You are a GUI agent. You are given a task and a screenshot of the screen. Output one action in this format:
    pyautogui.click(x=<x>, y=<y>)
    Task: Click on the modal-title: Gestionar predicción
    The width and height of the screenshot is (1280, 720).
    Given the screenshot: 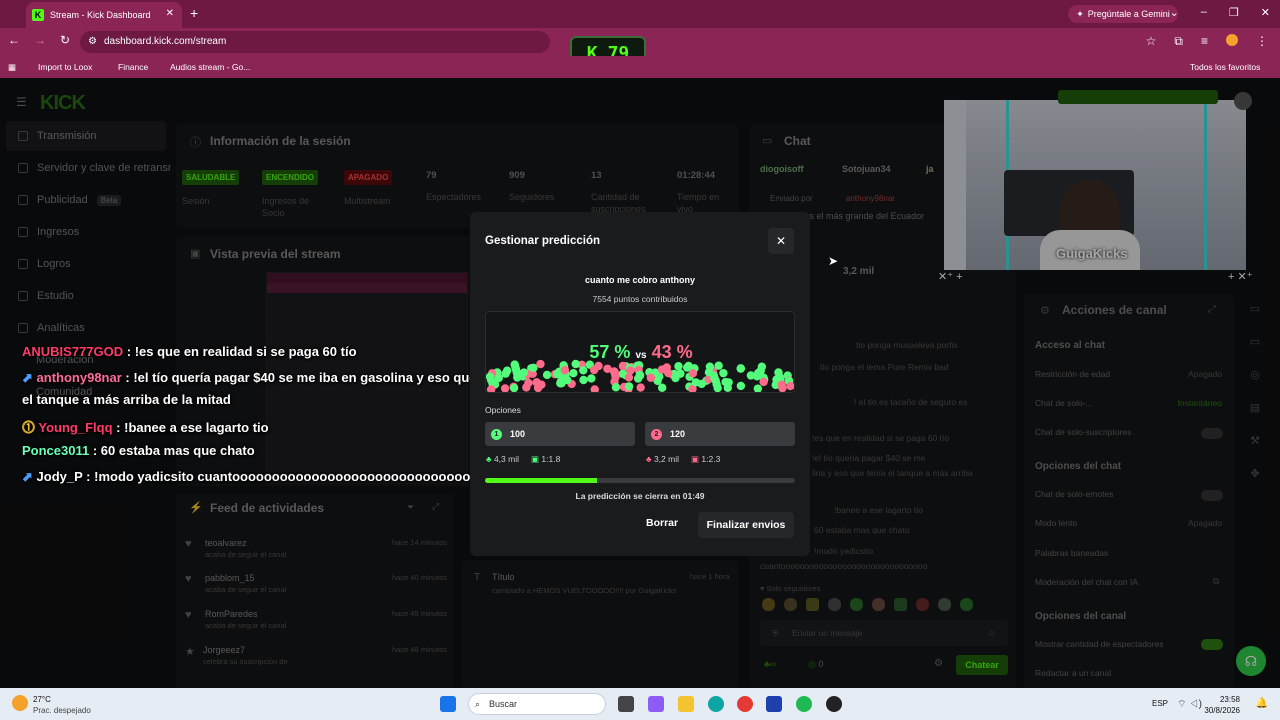 What is the action you would take?
    pyautogui.click(x=543, y=241)
    